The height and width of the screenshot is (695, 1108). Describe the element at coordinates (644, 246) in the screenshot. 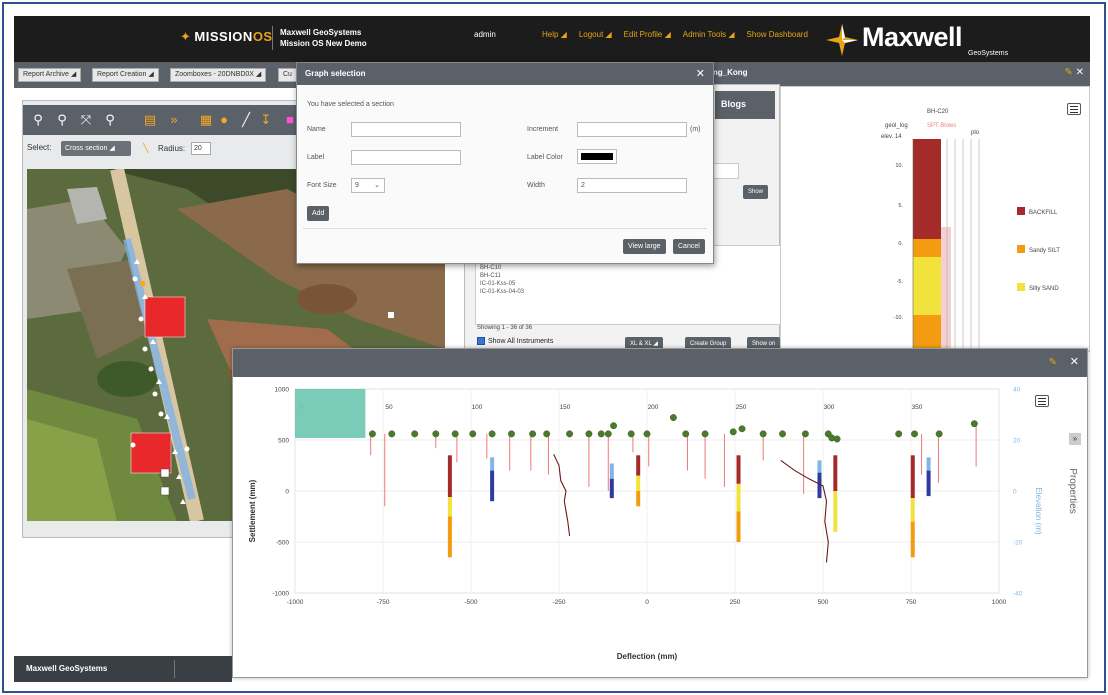

I see `view-large-button: View large` at that location.